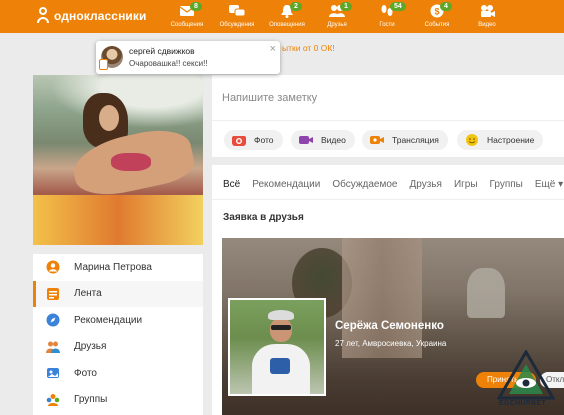  Describe the element at coordinates (389, 326) in the screenshot. I see `requester-name: Серёжа Семоненко` at that location.